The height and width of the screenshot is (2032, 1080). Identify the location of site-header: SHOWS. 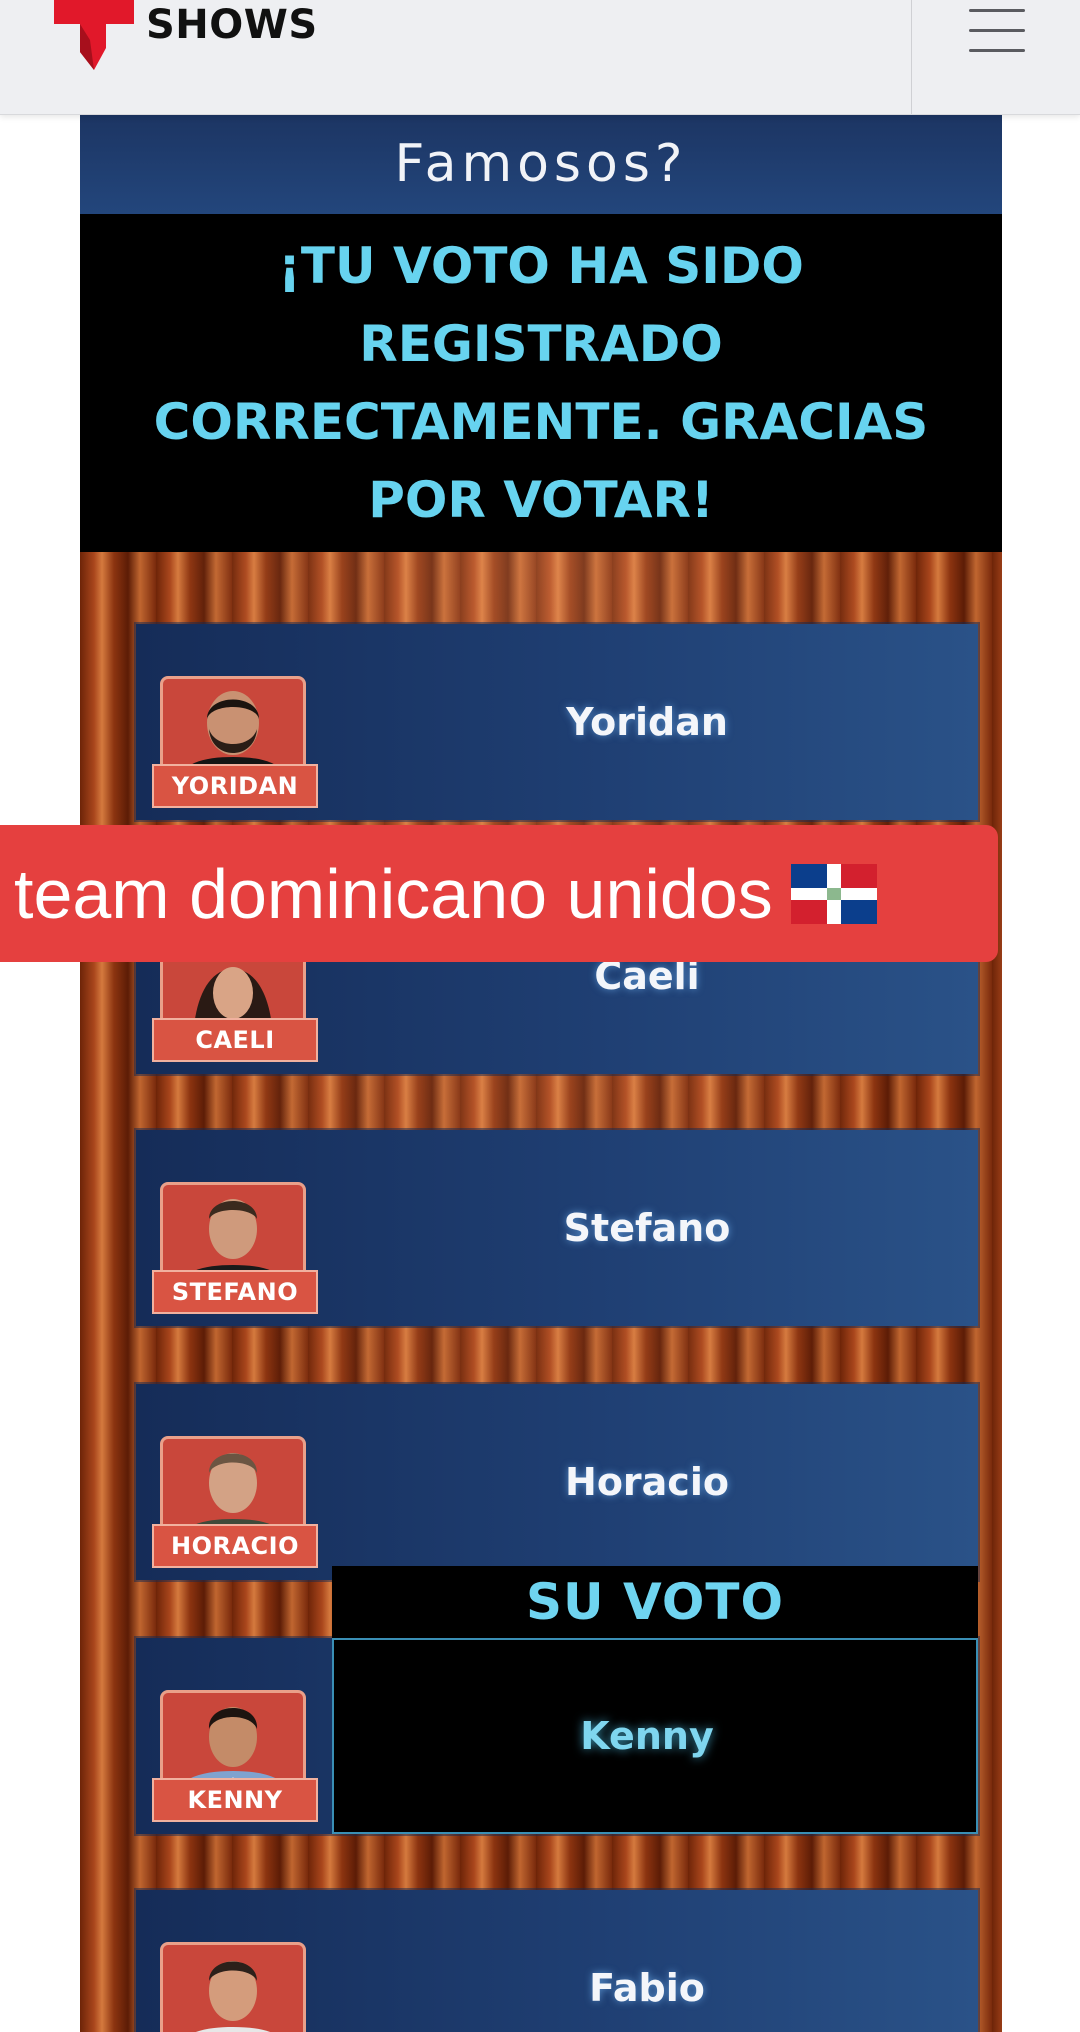
(540, 57).